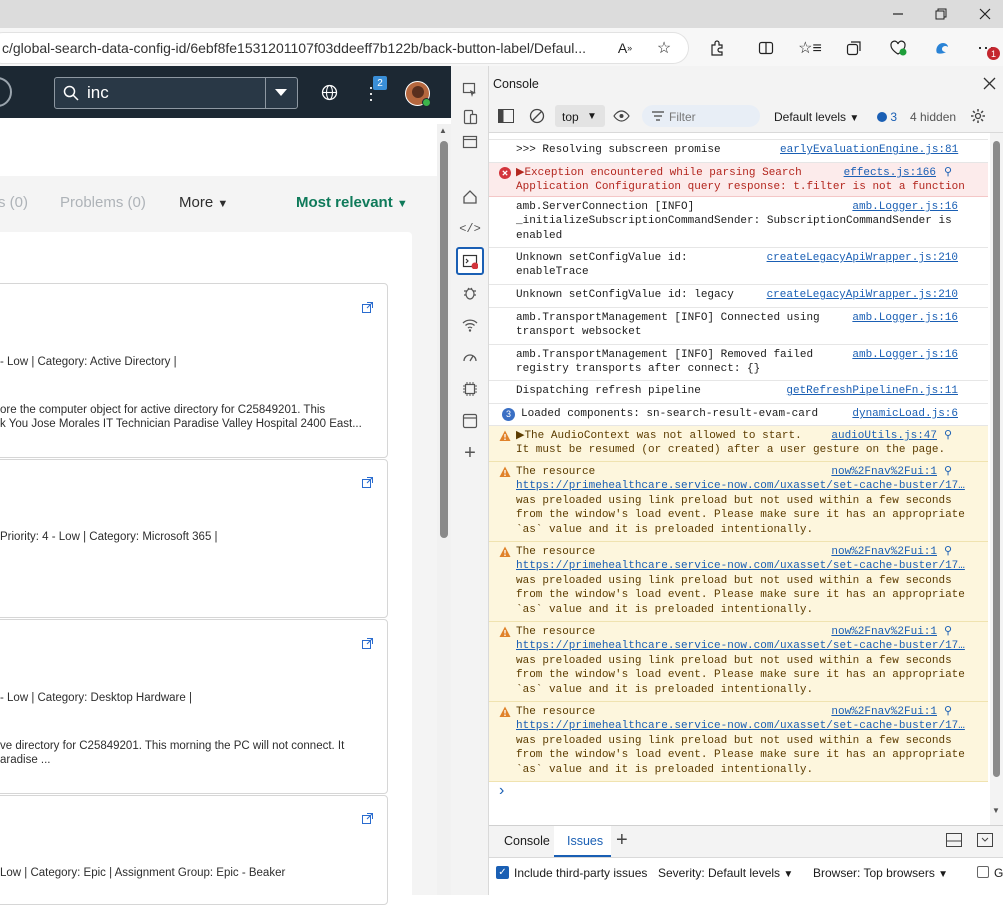 This screenshot has height=905, width=1003. I want to click on edge-copilot-icon, so click(942, 48).